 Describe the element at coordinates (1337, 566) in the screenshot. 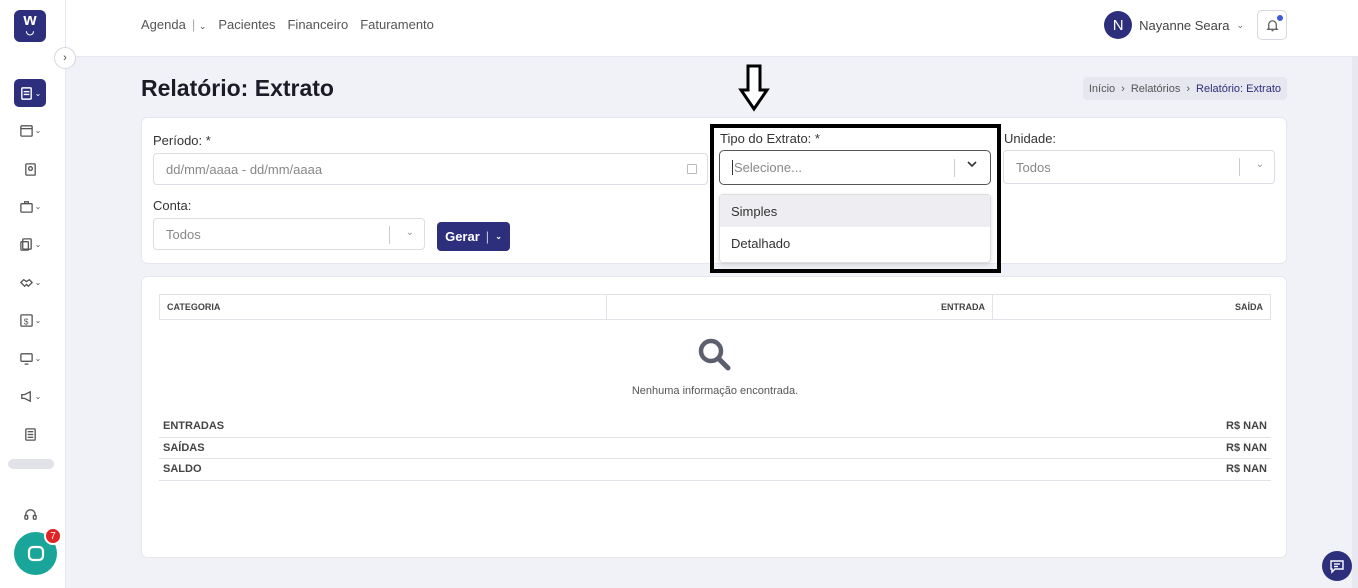

I see `support-chat-icon` at that location.